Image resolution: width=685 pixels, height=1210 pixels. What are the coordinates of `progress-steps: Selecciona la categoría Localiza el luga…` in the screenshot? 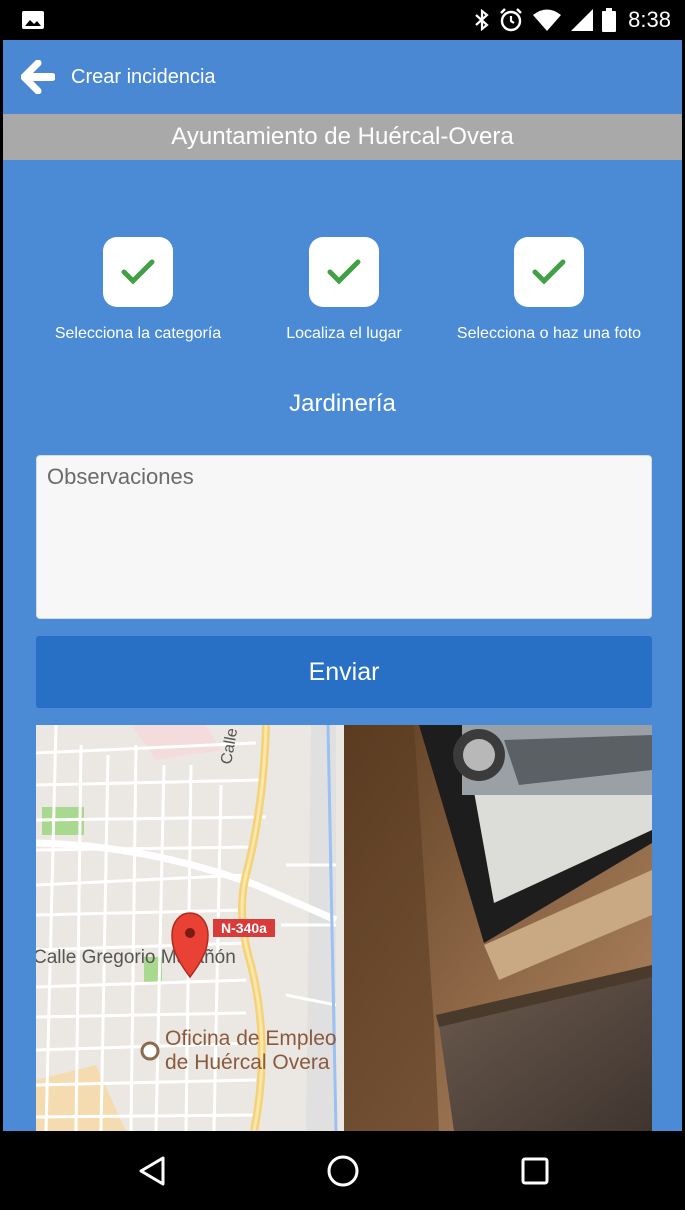 It's located at (342, 297).